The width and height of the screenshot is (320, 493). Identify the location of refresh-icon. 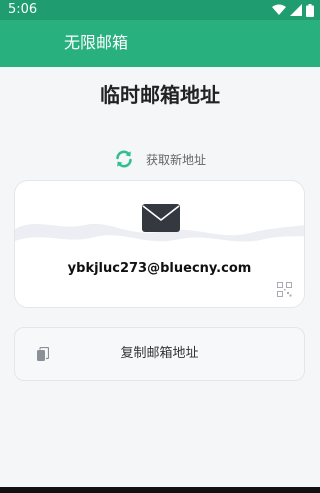
(124, 159).